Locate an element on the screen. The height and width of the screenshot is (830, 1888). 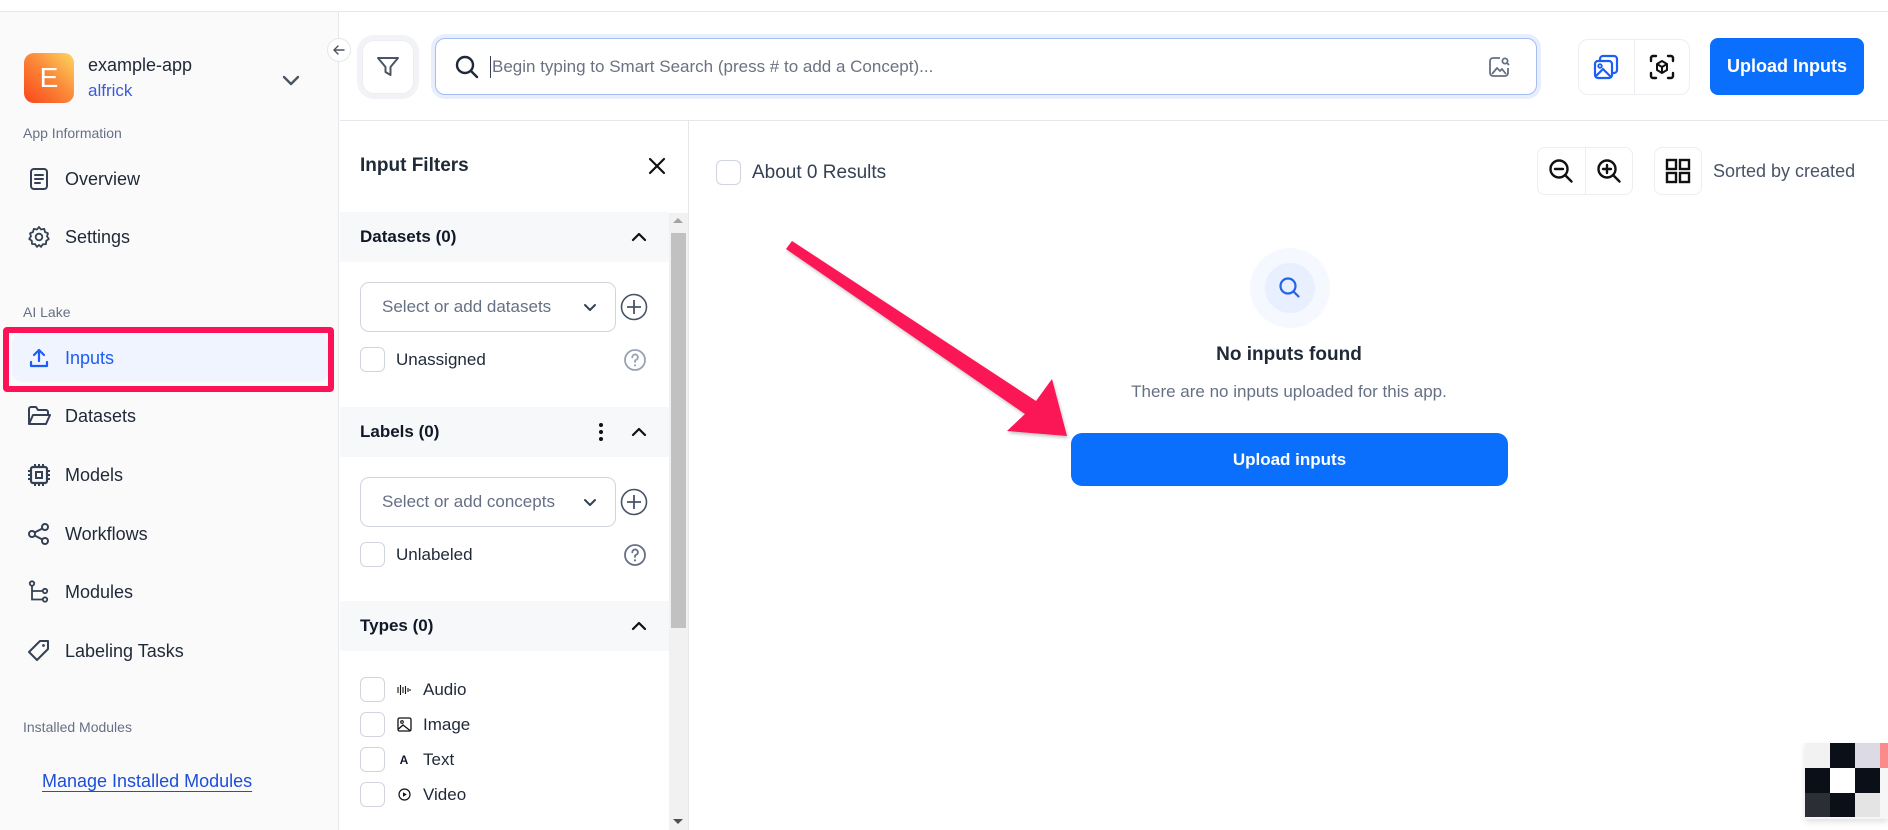
app-user: alfrick is located at coordinates (110, 91).